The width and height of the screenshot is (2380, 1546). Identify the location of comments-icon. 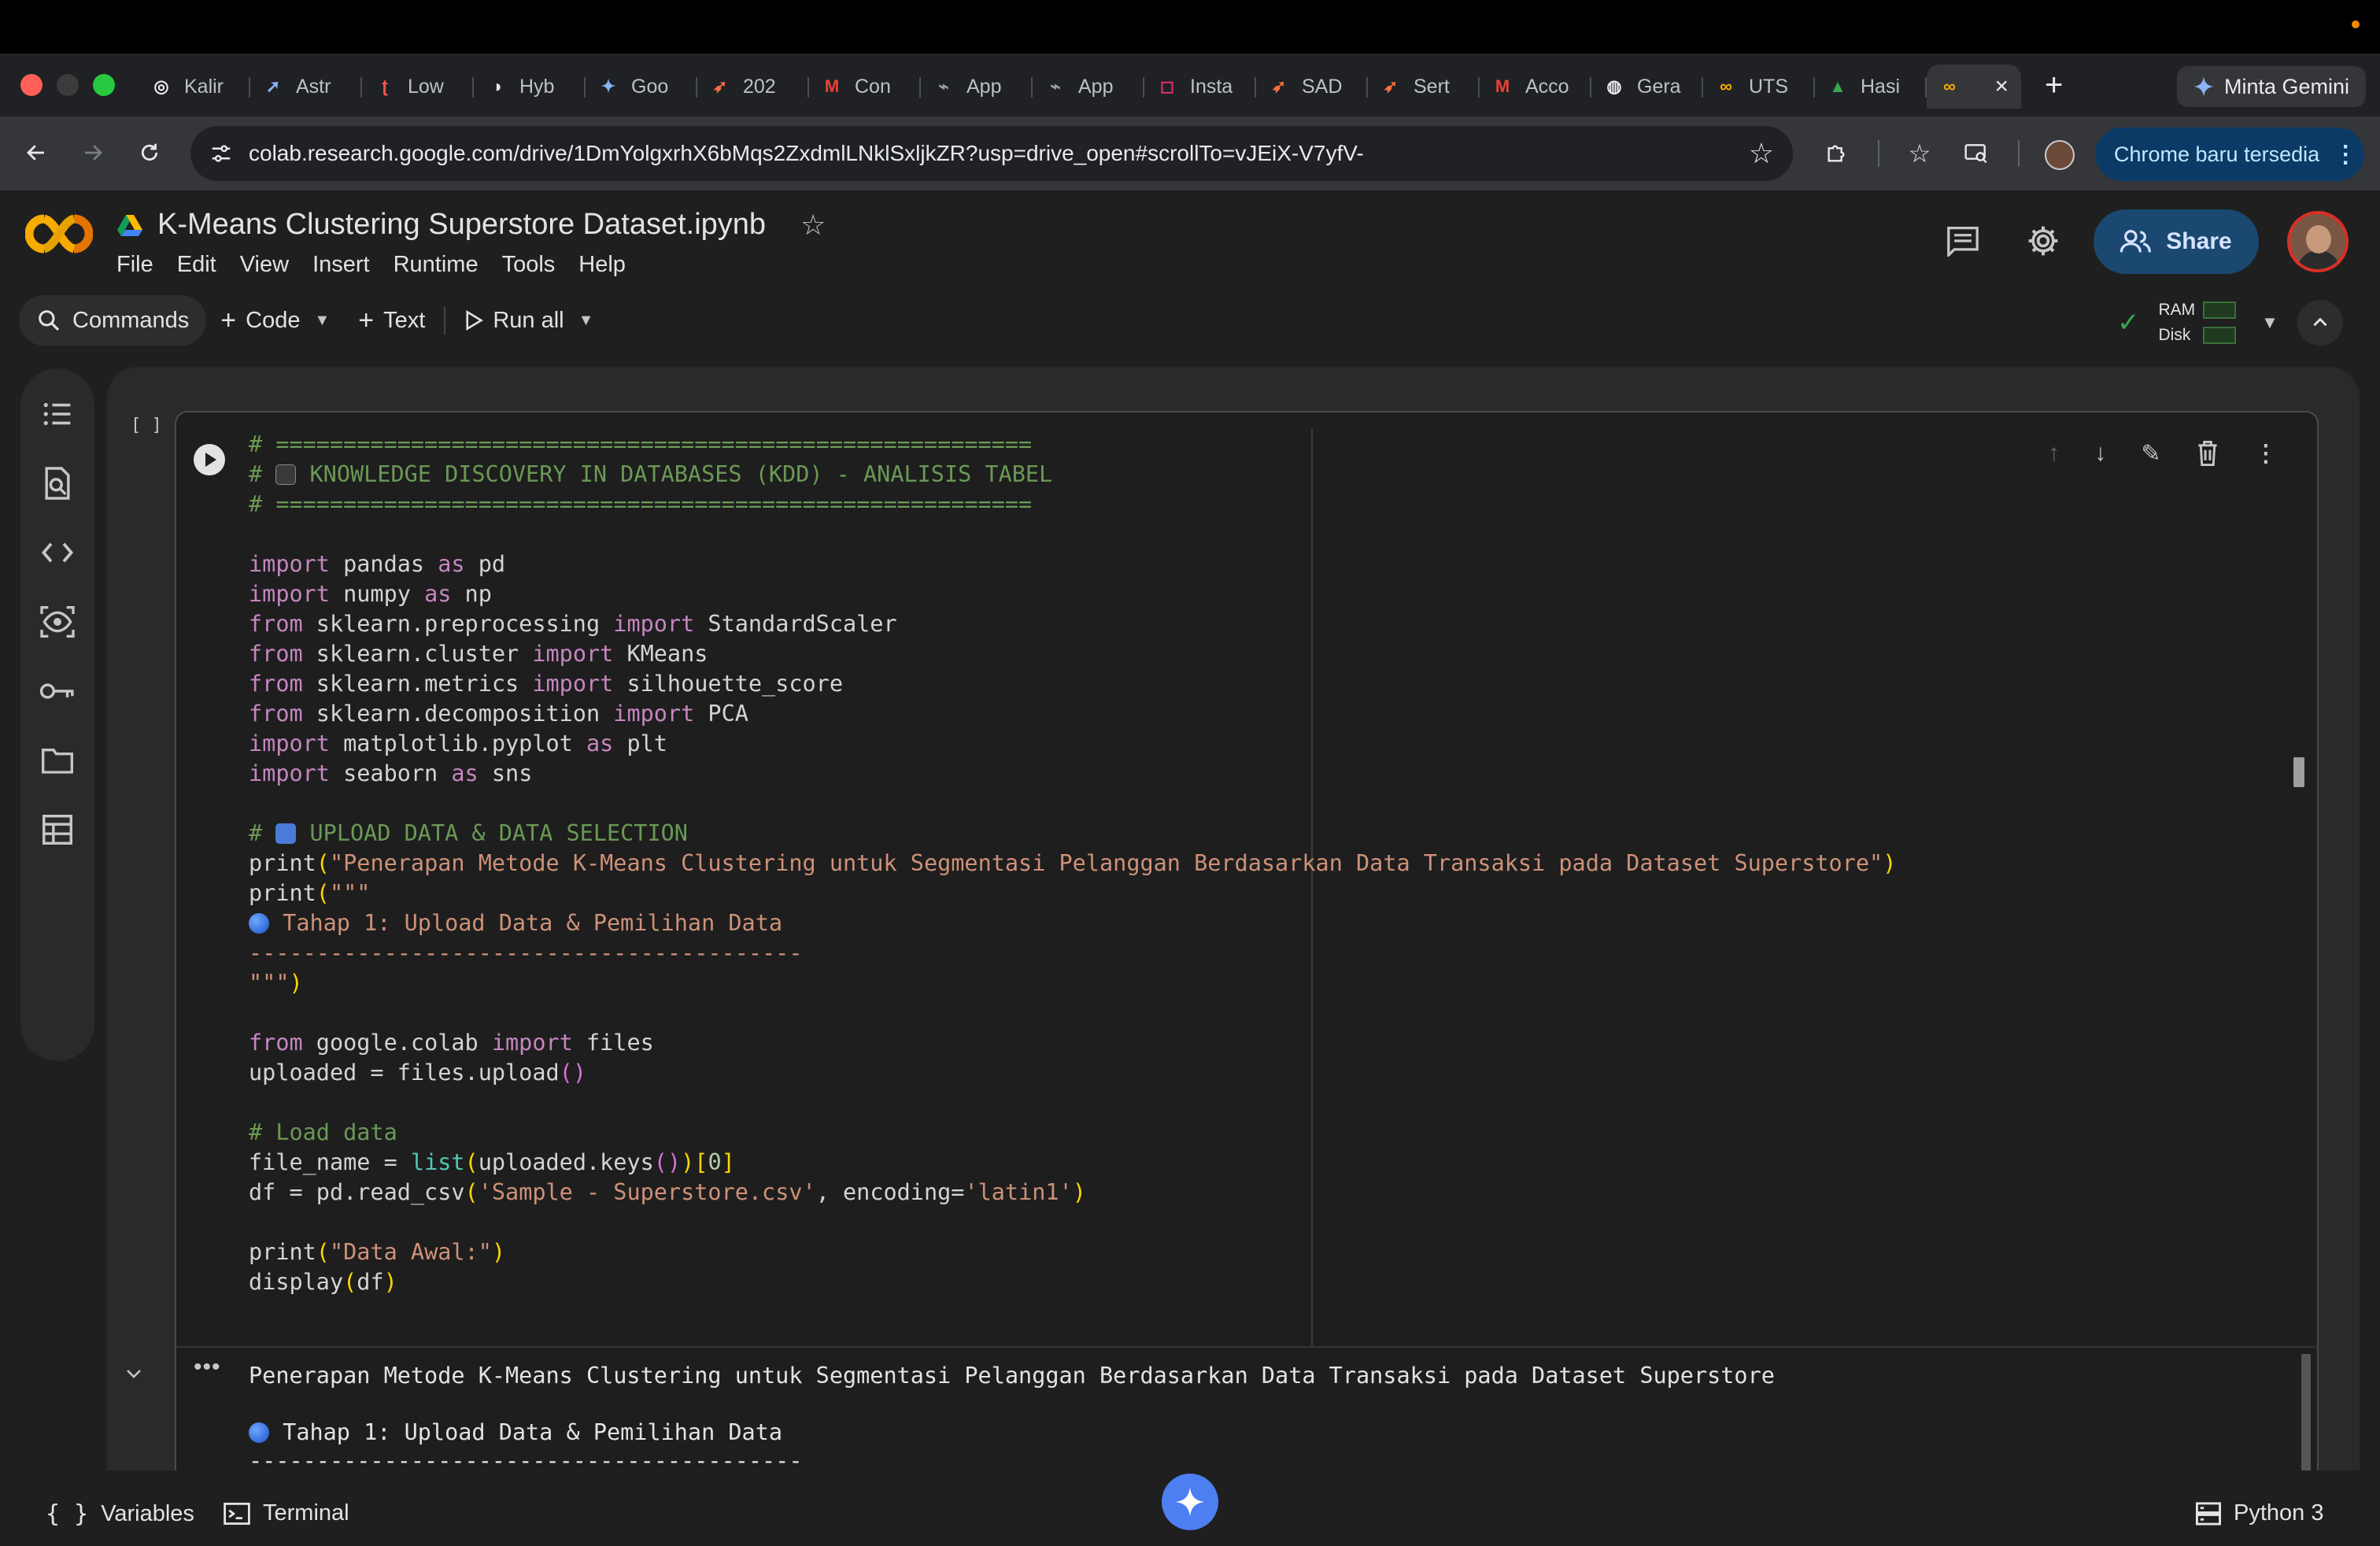
(1963, 241).